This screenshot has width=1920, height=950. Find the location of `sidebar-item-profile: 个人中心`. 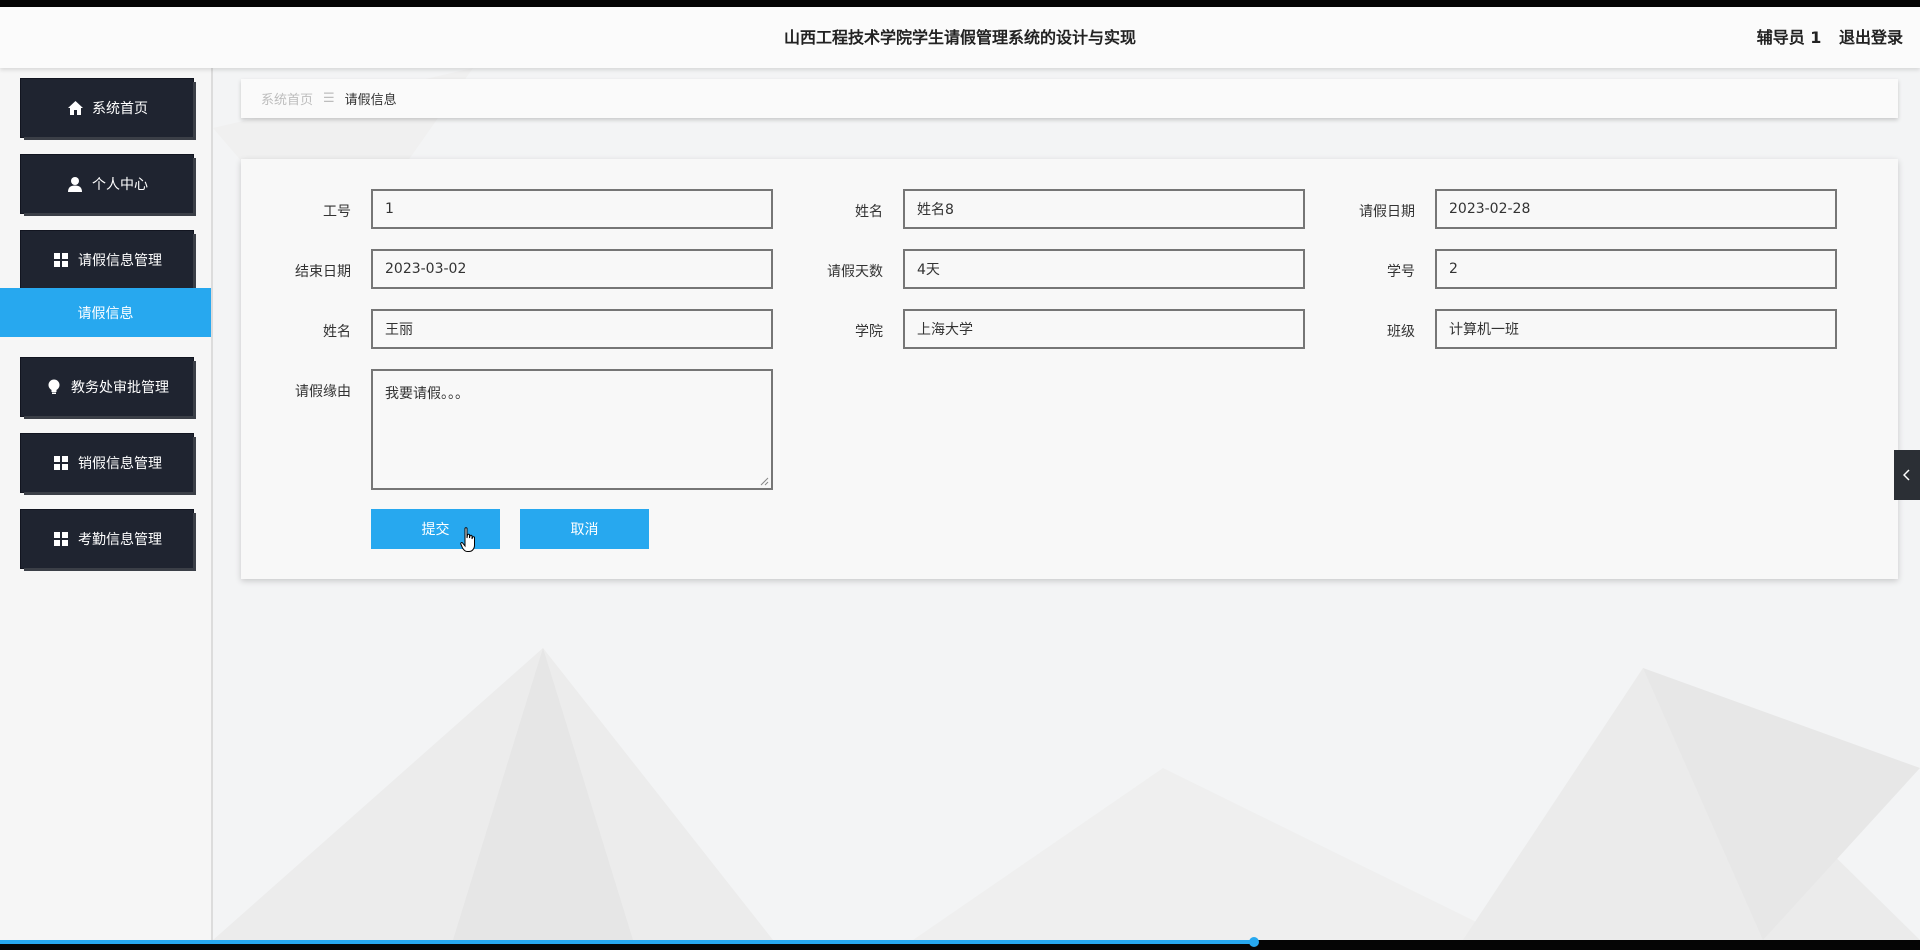

sidebar-item-profile: 个人中心 is located at coordinates (107, 184).